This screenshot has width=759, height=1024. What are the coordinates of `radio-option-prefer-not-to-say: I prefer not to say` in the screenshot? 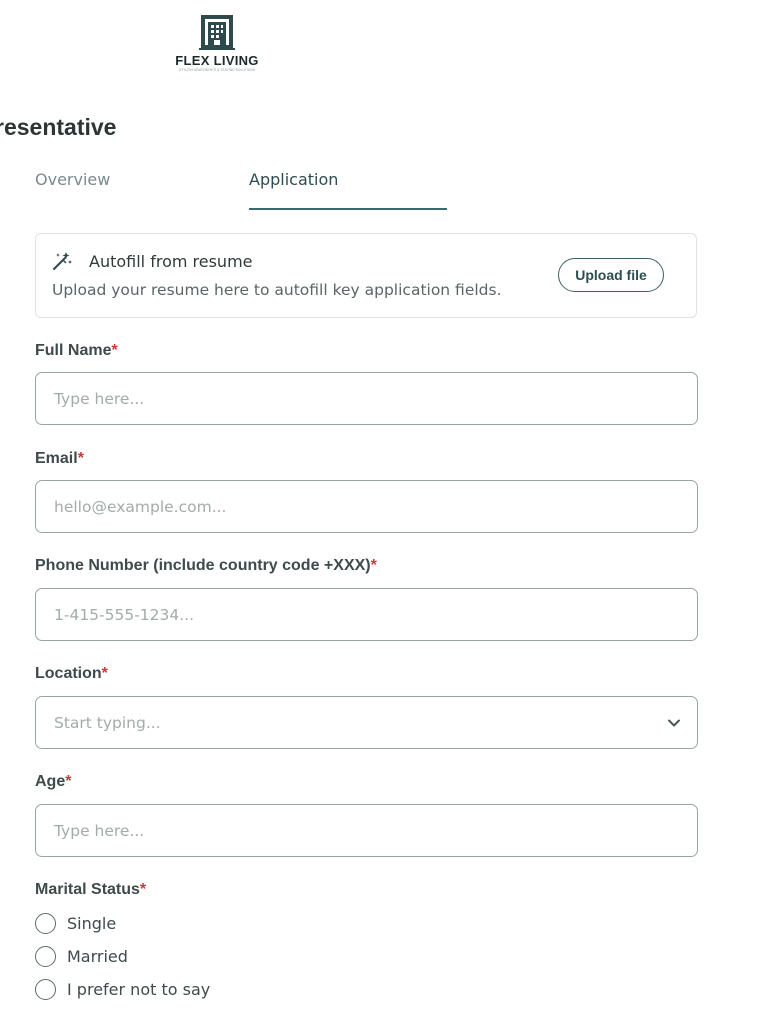 It's located at (122, 989).